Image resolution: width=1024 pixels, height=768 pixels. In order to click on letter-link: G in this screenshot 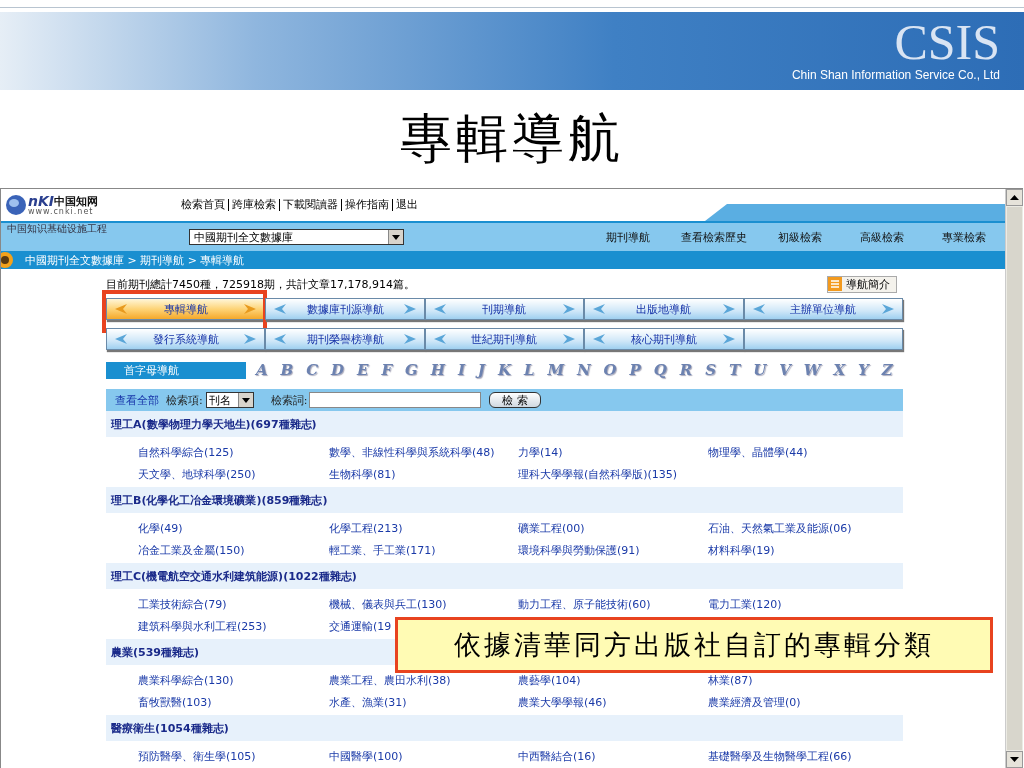, I will do `click(411, 370)`.